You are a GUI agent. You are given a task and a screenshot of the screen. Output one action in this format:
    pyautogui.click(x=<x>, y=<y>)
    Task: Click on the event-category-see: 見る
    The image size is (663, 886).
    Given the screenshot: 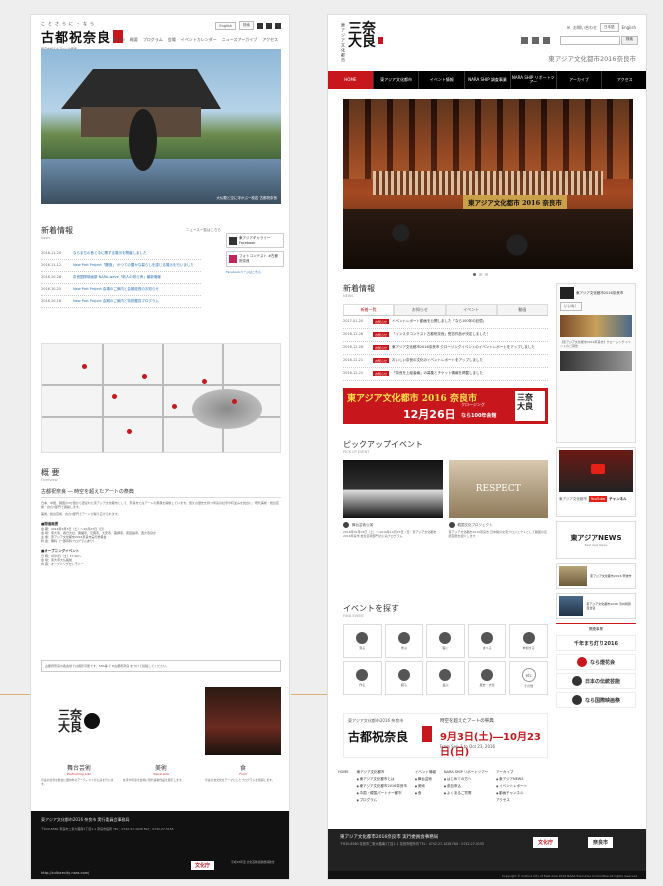 What is the action you would take?
    pyautogui.click(x=362, y=641)
    